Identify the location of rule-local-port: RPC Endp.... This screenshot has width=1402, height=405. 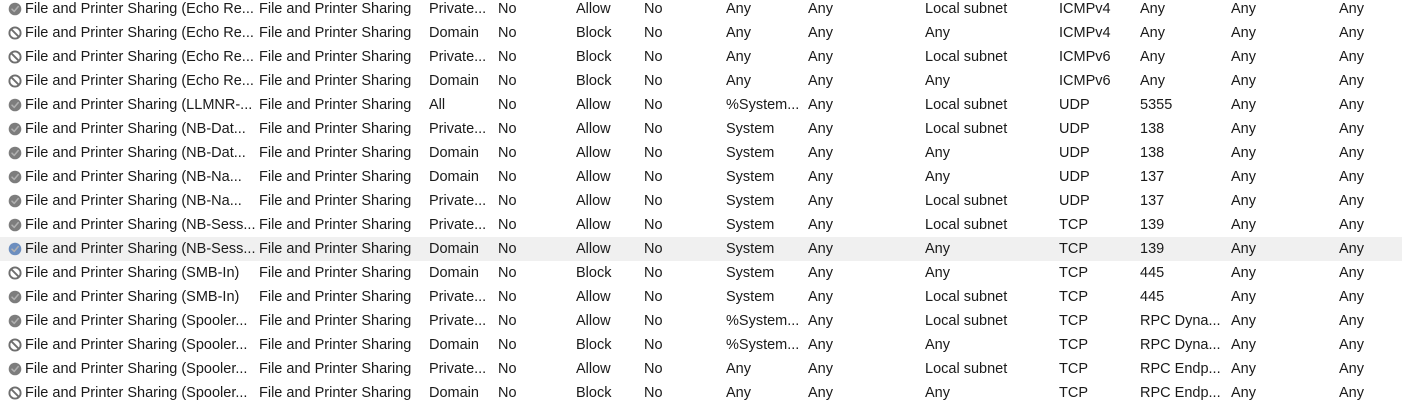
(1180, 393).